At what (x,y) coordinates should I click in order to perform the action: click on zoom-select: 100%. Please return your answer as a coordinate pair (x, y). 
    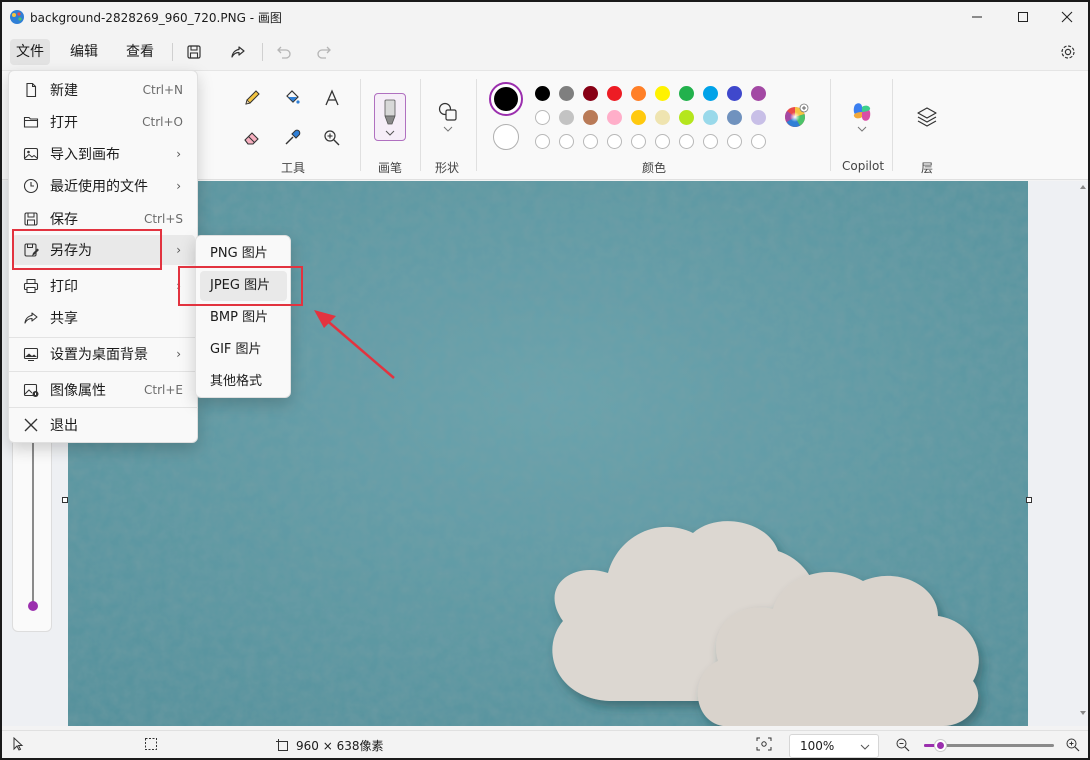
    Looking at the image, I should click on (834, 746).